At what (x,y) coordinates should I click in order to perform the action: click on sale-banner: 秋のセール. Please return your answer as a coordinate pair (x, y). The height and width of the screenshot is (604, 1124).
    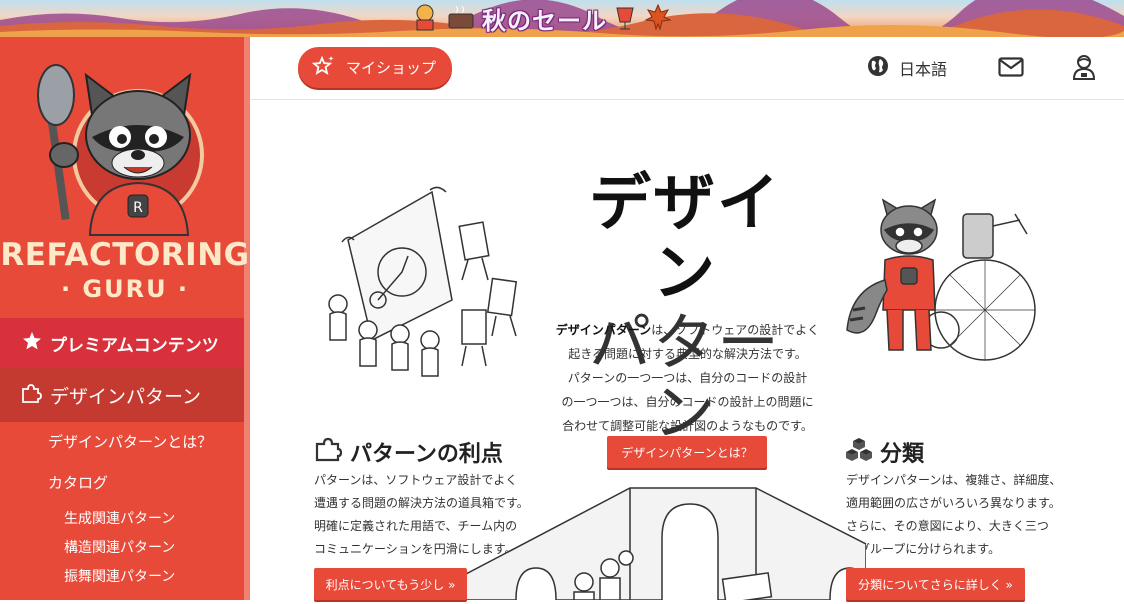
    Looking at the image, I should click on (562, 18).